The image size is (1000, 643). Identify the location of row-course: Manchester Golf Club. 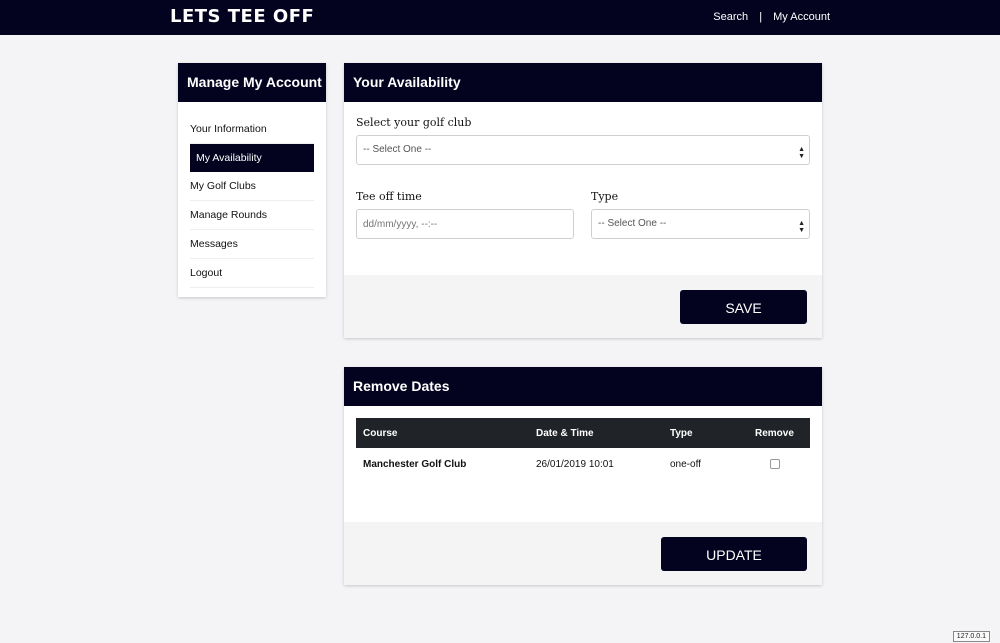
(415, 464).